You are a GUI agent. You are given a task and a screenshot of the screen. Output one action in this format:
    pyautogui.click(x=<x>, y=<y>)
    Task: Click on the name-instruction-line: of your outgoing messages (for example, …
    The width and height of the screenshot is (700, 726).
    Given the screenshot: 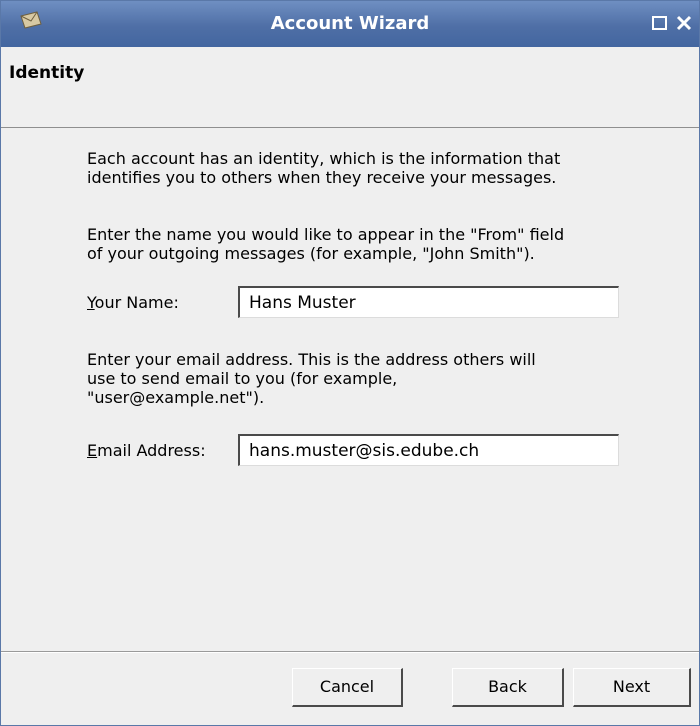 What is the action you would take?
    pyautogui.click(x=311, y=253)
    